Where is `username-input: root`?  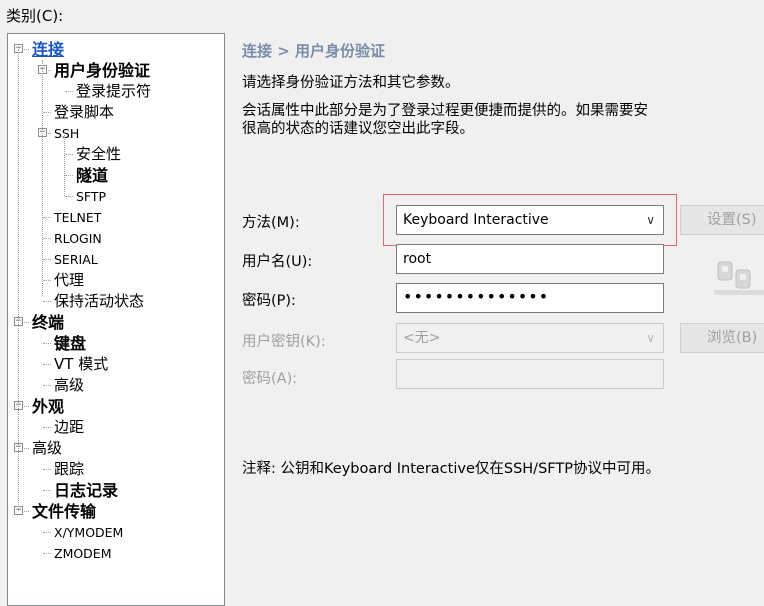 username-input: root is located at coordinates (530, 259).